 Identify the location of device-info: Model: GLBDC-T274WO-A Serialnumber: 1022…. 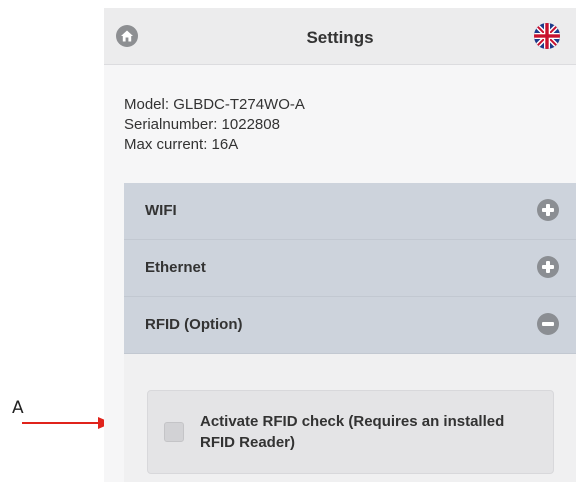
(214, 125).